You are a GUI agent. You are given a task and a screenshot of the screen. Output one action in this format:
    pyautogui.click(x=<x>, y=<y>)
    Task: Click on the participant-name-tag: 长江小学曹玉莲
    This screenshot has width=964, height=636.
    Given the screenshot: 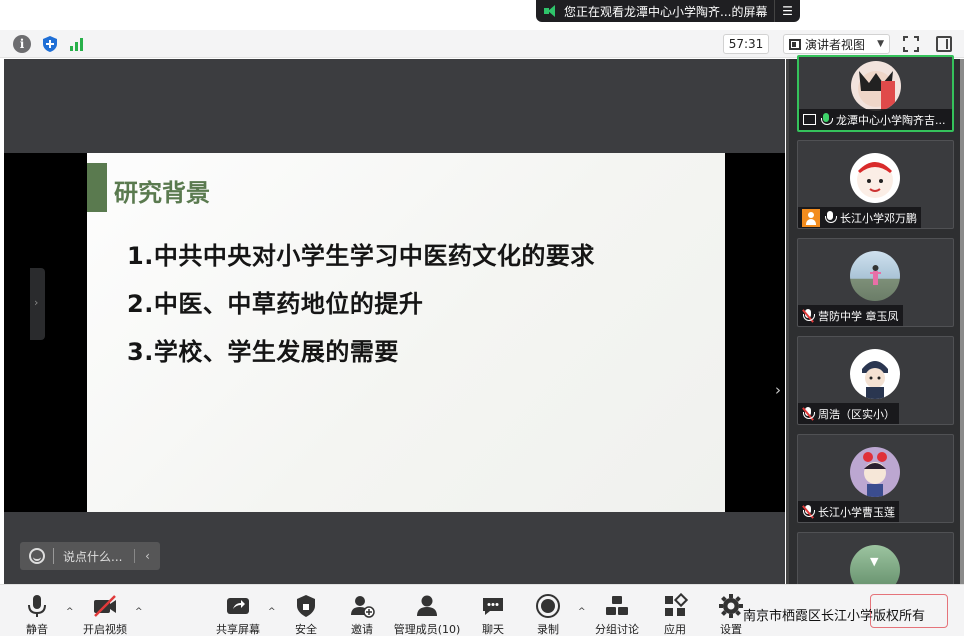 What is the action you would take?
    pyautogui.click(x=848, y=511)
    